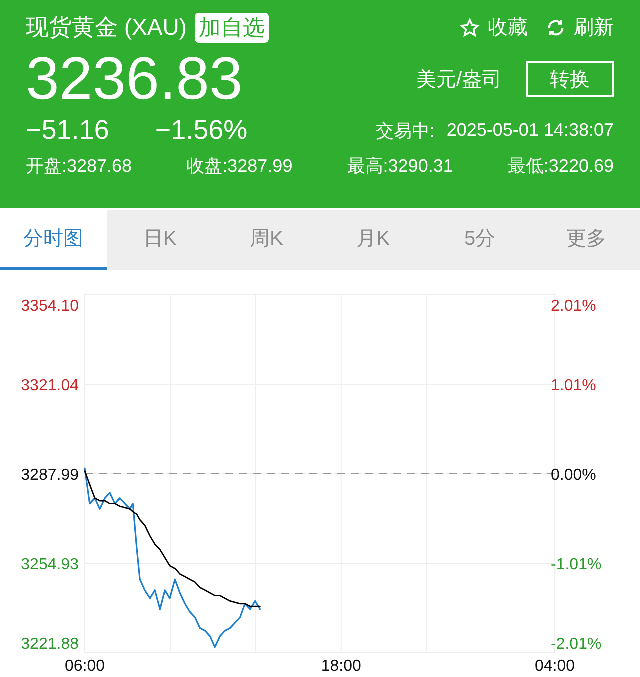 Image resolution: width=640 pixels, height=677 pixels. What do you see at coordinates (266, 240) in the screenshot?
I see `chart-tab: 周K` at bounding box center [266, 240].